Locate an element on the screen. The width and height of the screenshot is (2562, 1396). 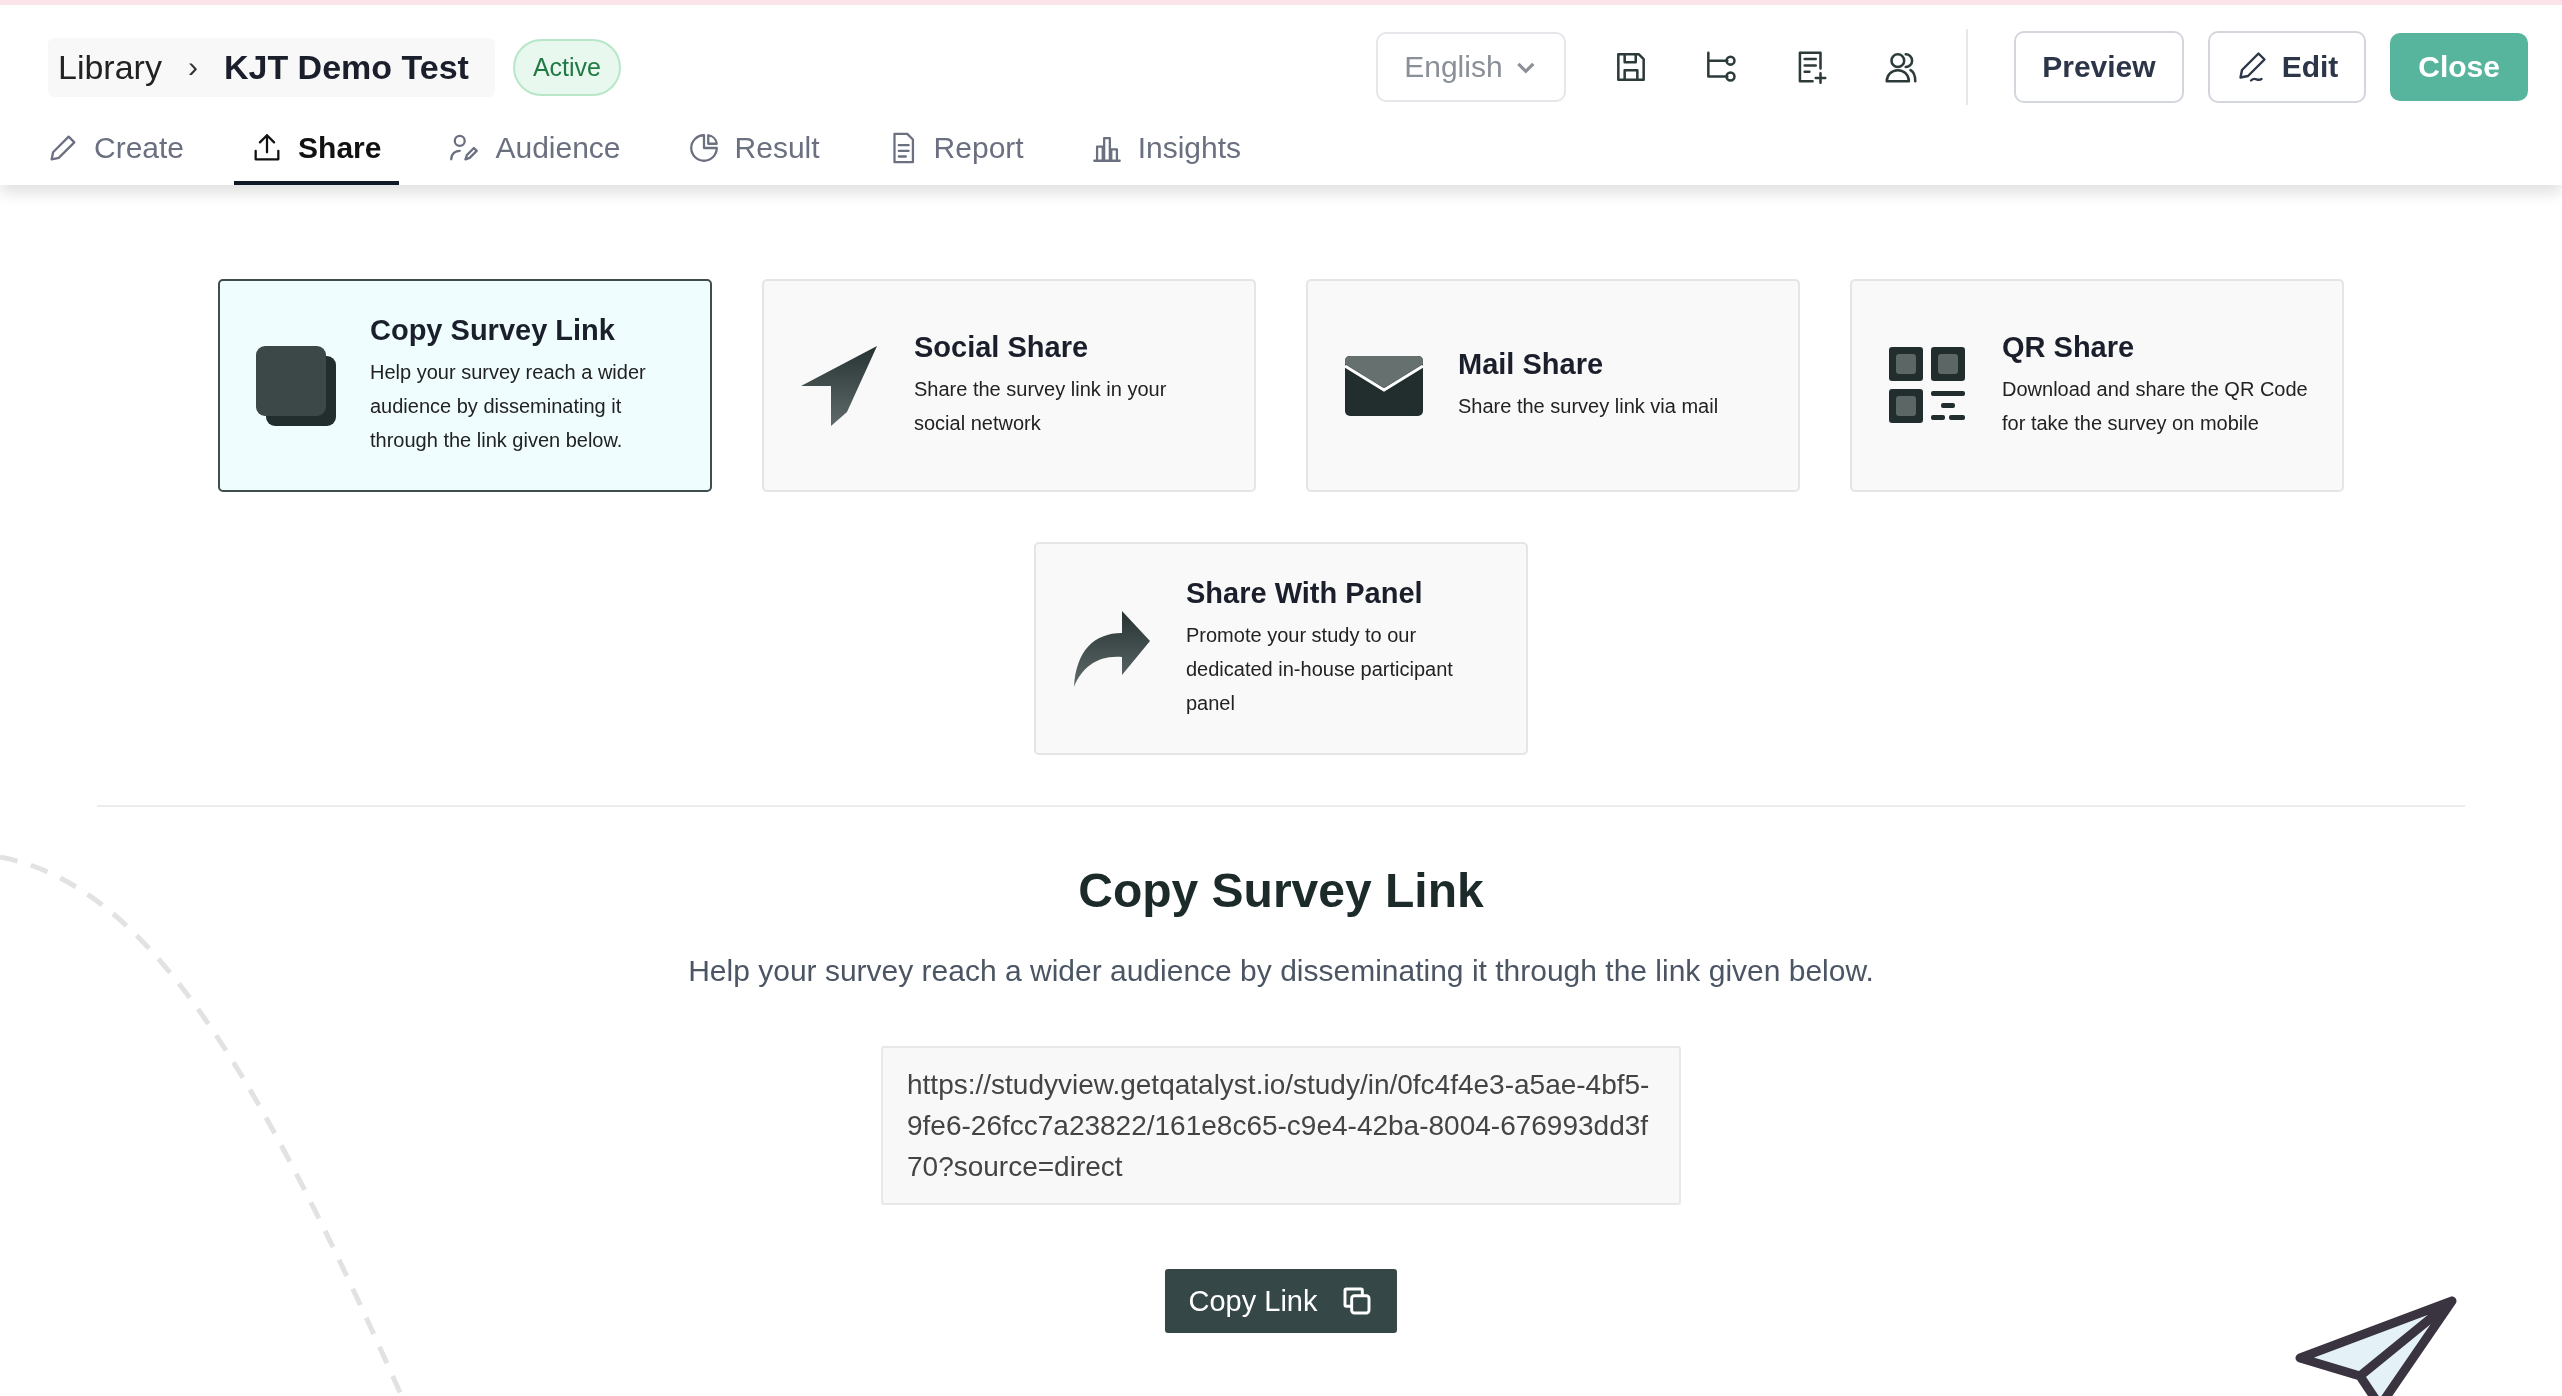
status-badge: Active is located at coordinates (566, 67).